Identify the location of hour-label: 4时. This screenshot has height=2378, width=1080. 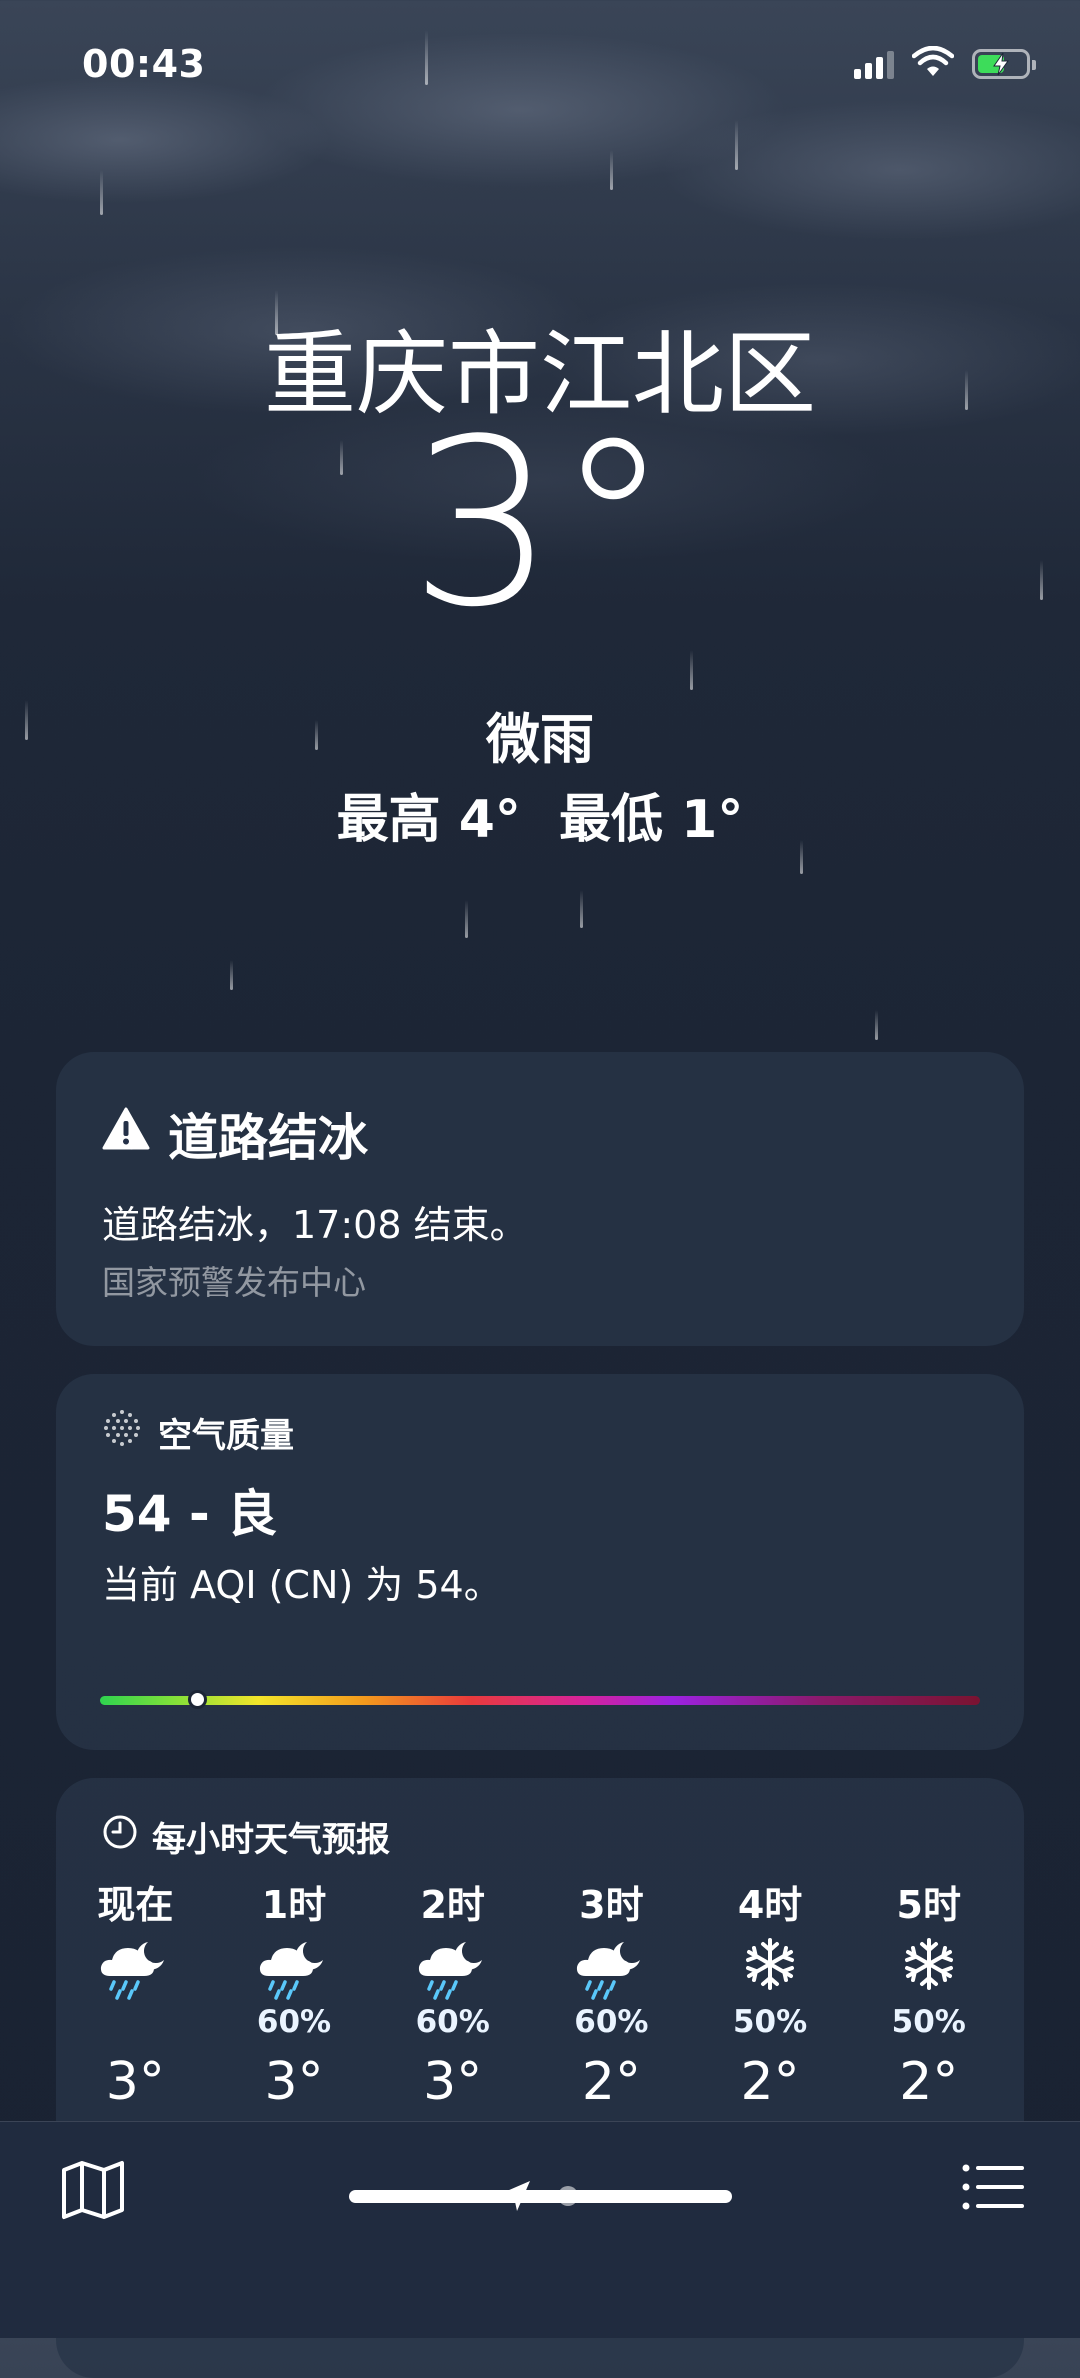
(770, 1905).